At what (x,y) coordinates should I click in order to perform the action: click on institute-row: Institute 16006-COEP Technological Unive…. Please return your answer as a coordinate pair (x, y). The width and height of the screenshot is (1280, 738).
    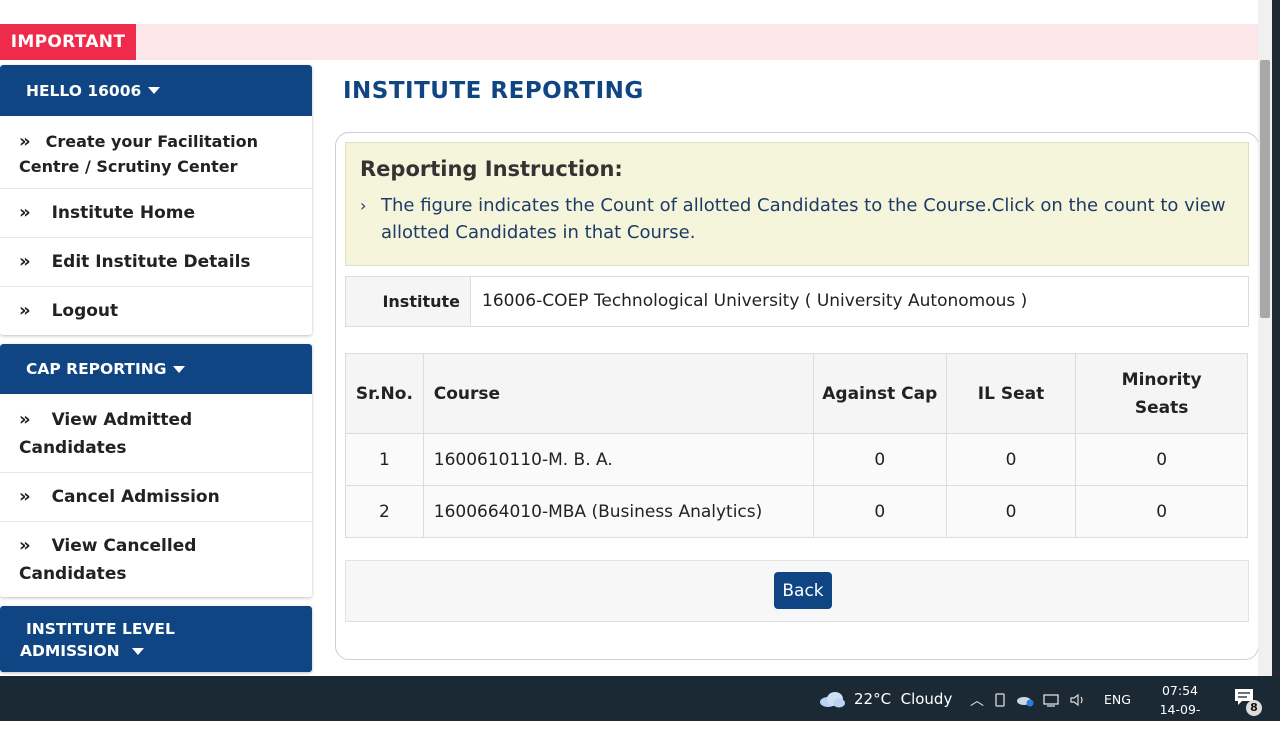
    Looking at the image, I should click on (797, 301).